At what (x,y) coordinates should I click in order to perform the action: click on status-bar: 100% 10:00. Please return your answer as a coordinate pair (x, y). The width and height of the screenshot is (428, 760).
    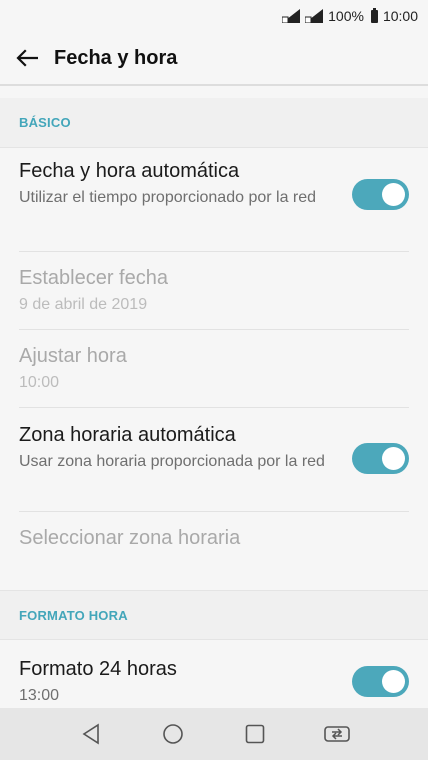
    Looking at the image, I should click on (214, 16).